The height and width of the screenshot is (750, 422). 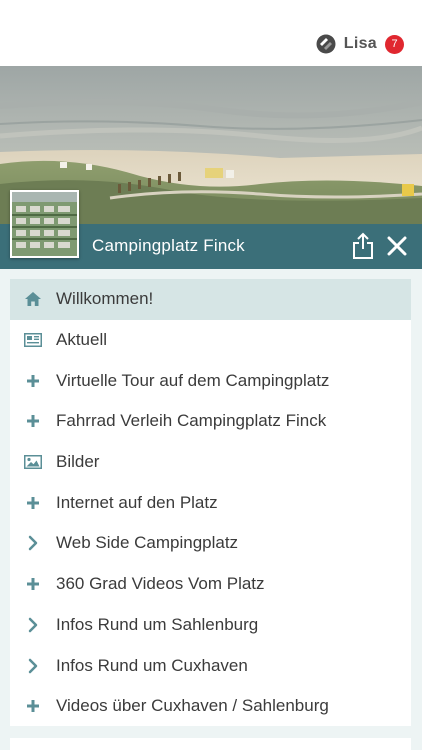 What do you see at coordinates (33, 299) in the screenshot?
I see `home-icon` at bounding box center [33, 299].